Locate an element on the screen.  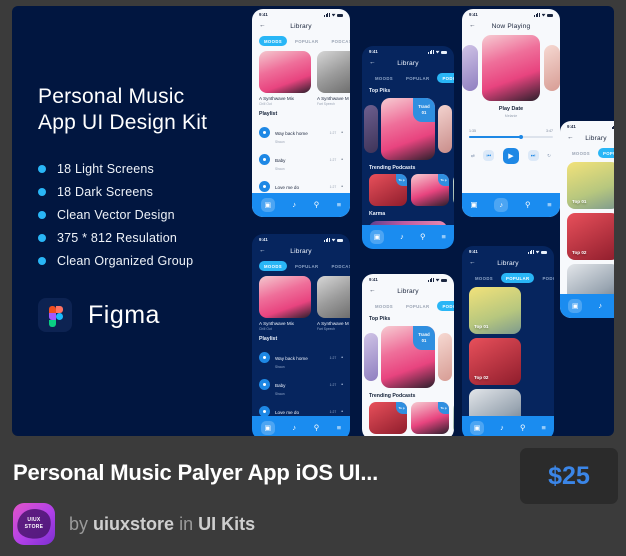
avatar: UIUX STORE is located at coordinates (34, 524).